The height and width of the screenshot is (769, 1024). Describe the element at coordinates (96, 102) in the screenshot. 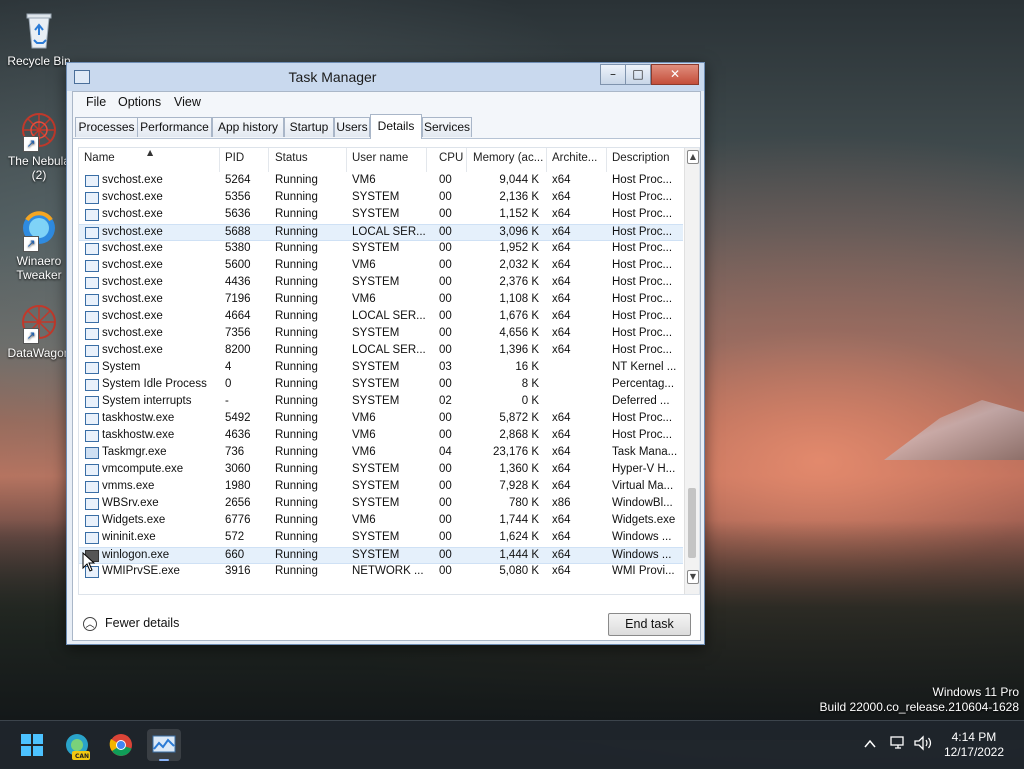

I see `menu-file: File` at that location.